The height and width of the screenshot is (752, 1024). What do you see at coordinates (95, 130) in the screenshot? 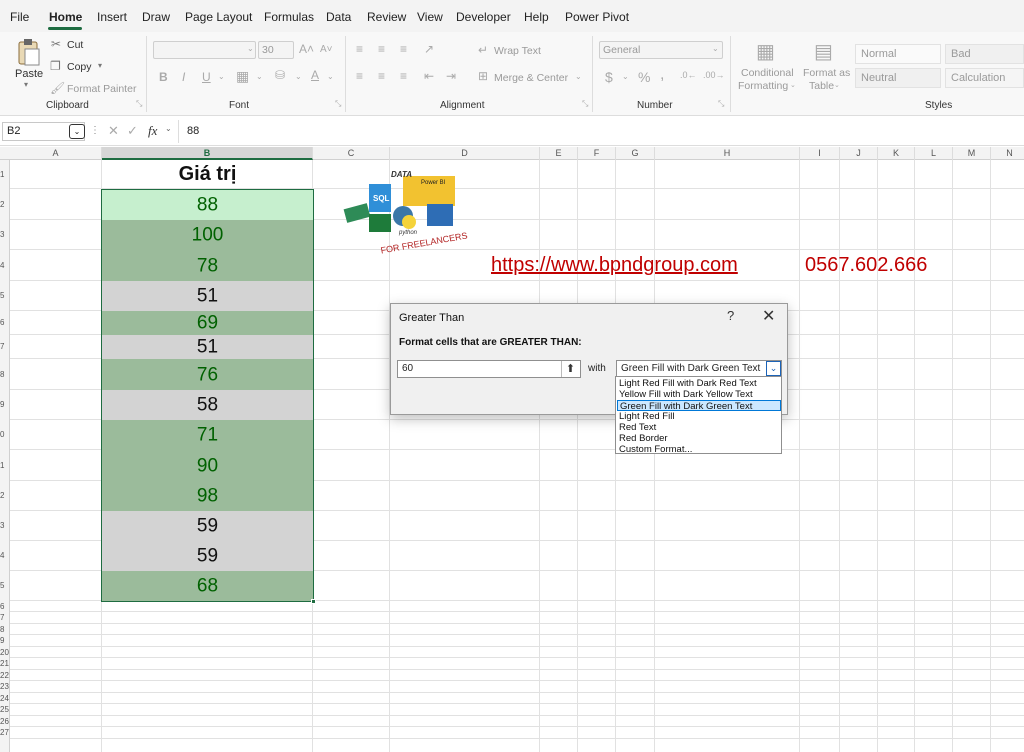
I see `more-options-icon: ⋮` at bounding box center [95, 130].